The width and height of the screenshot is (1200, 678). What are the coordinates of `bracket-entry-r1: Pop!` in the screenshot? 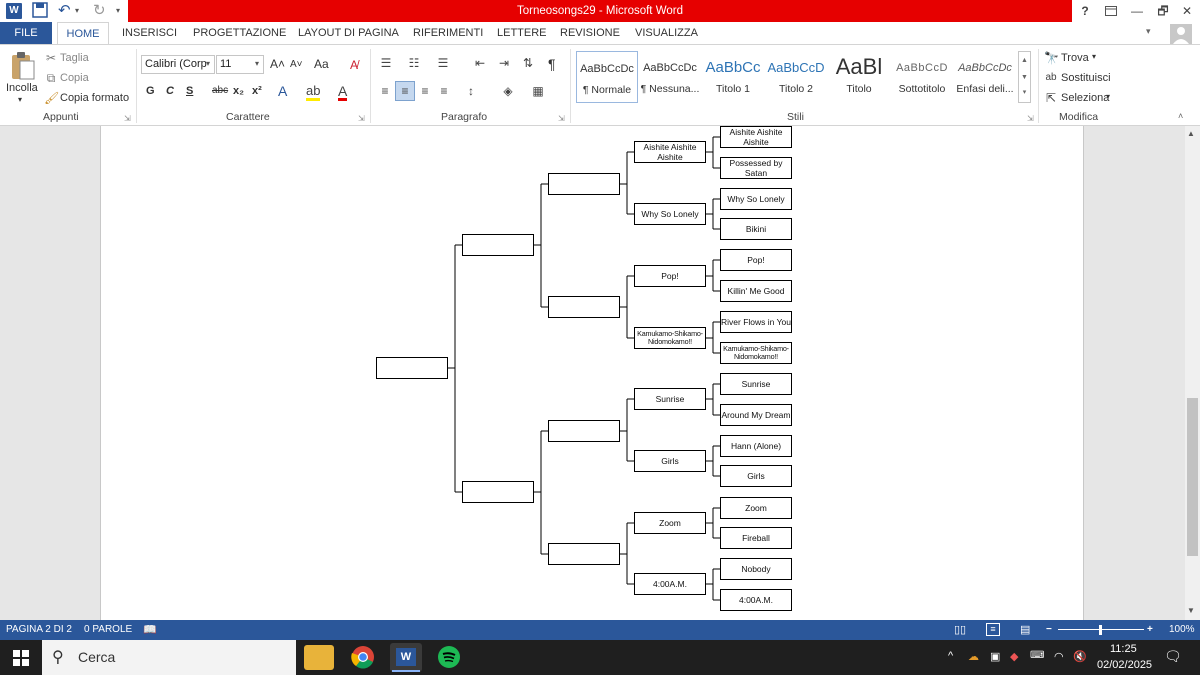 It's located at (756, 260).